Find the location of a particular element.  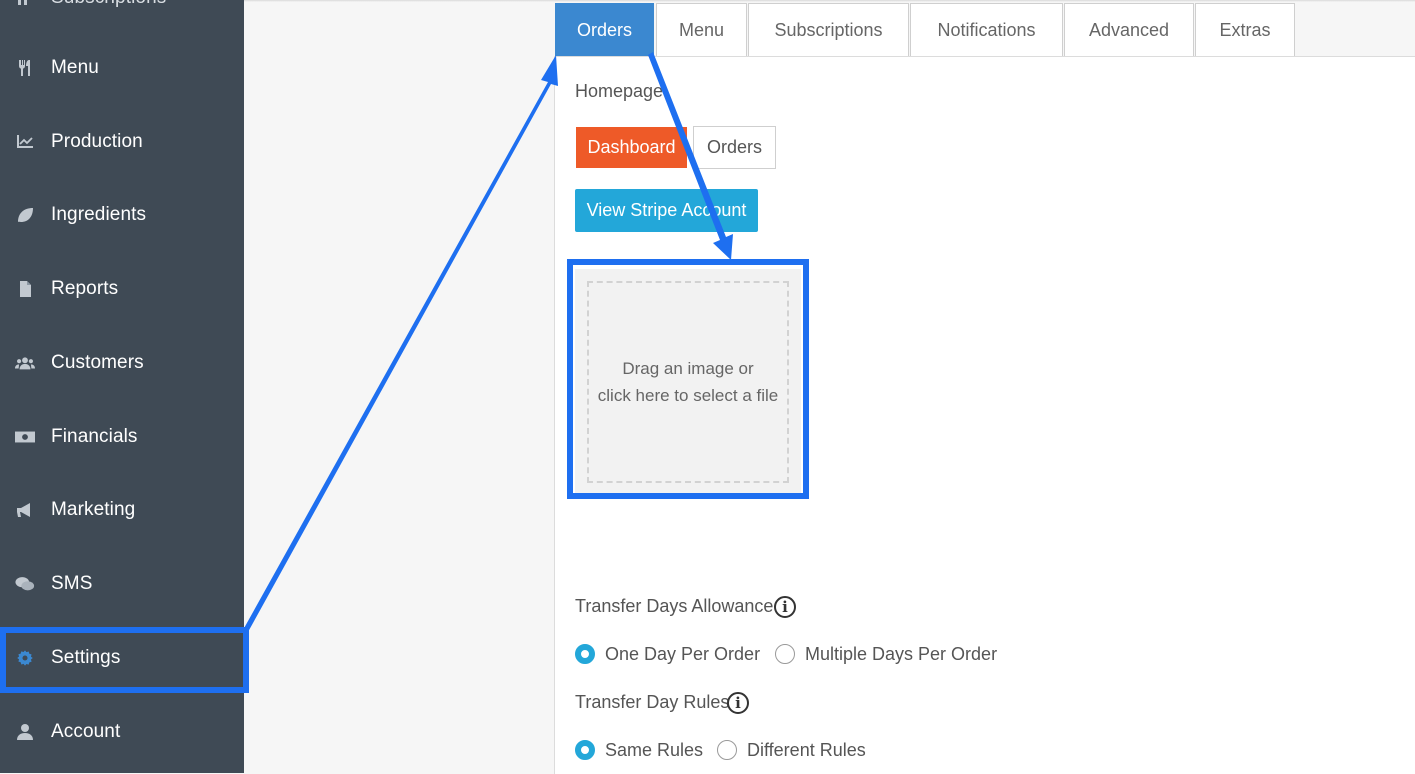

sidebar-item-label: Settings is located at coordinates (86, 657).